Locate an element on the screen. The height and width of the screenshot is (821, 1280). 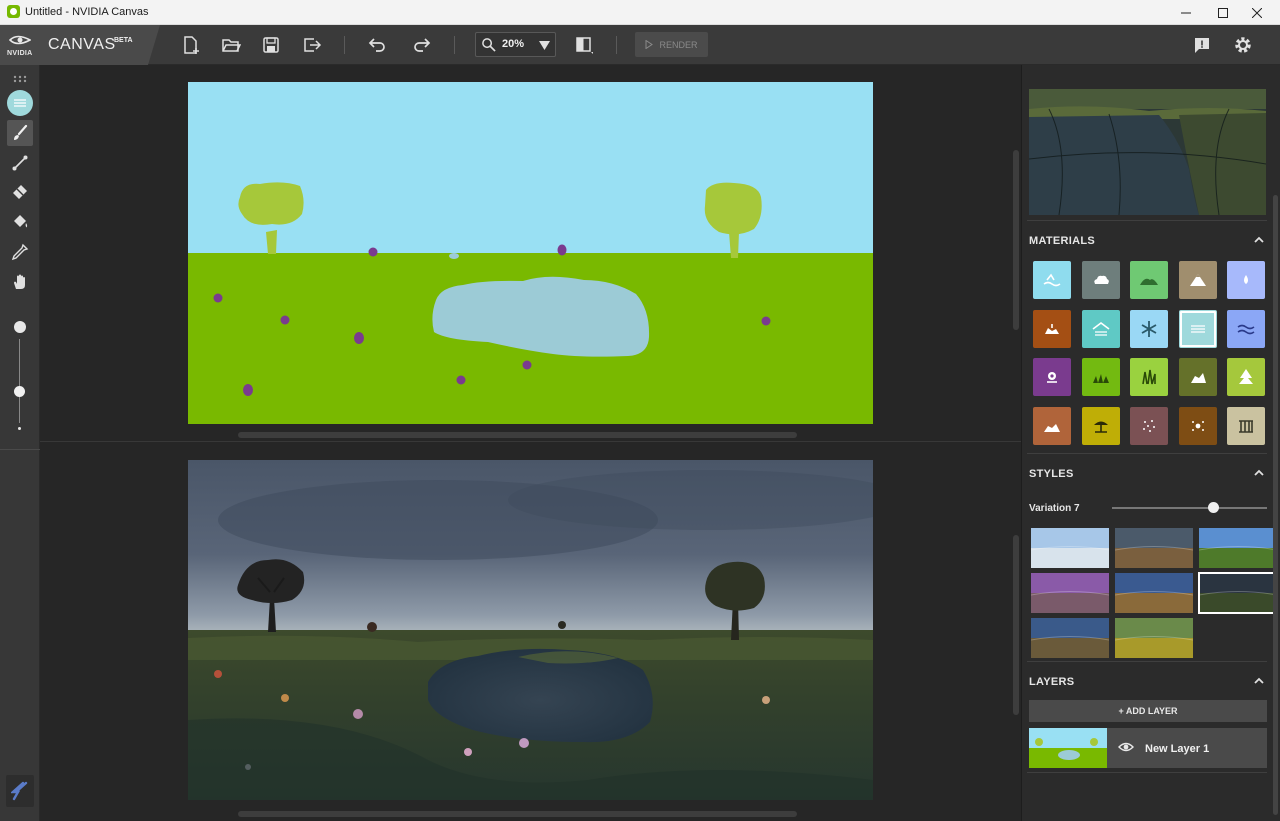
panel-scrollbar is located at coordinates (1275, 505).